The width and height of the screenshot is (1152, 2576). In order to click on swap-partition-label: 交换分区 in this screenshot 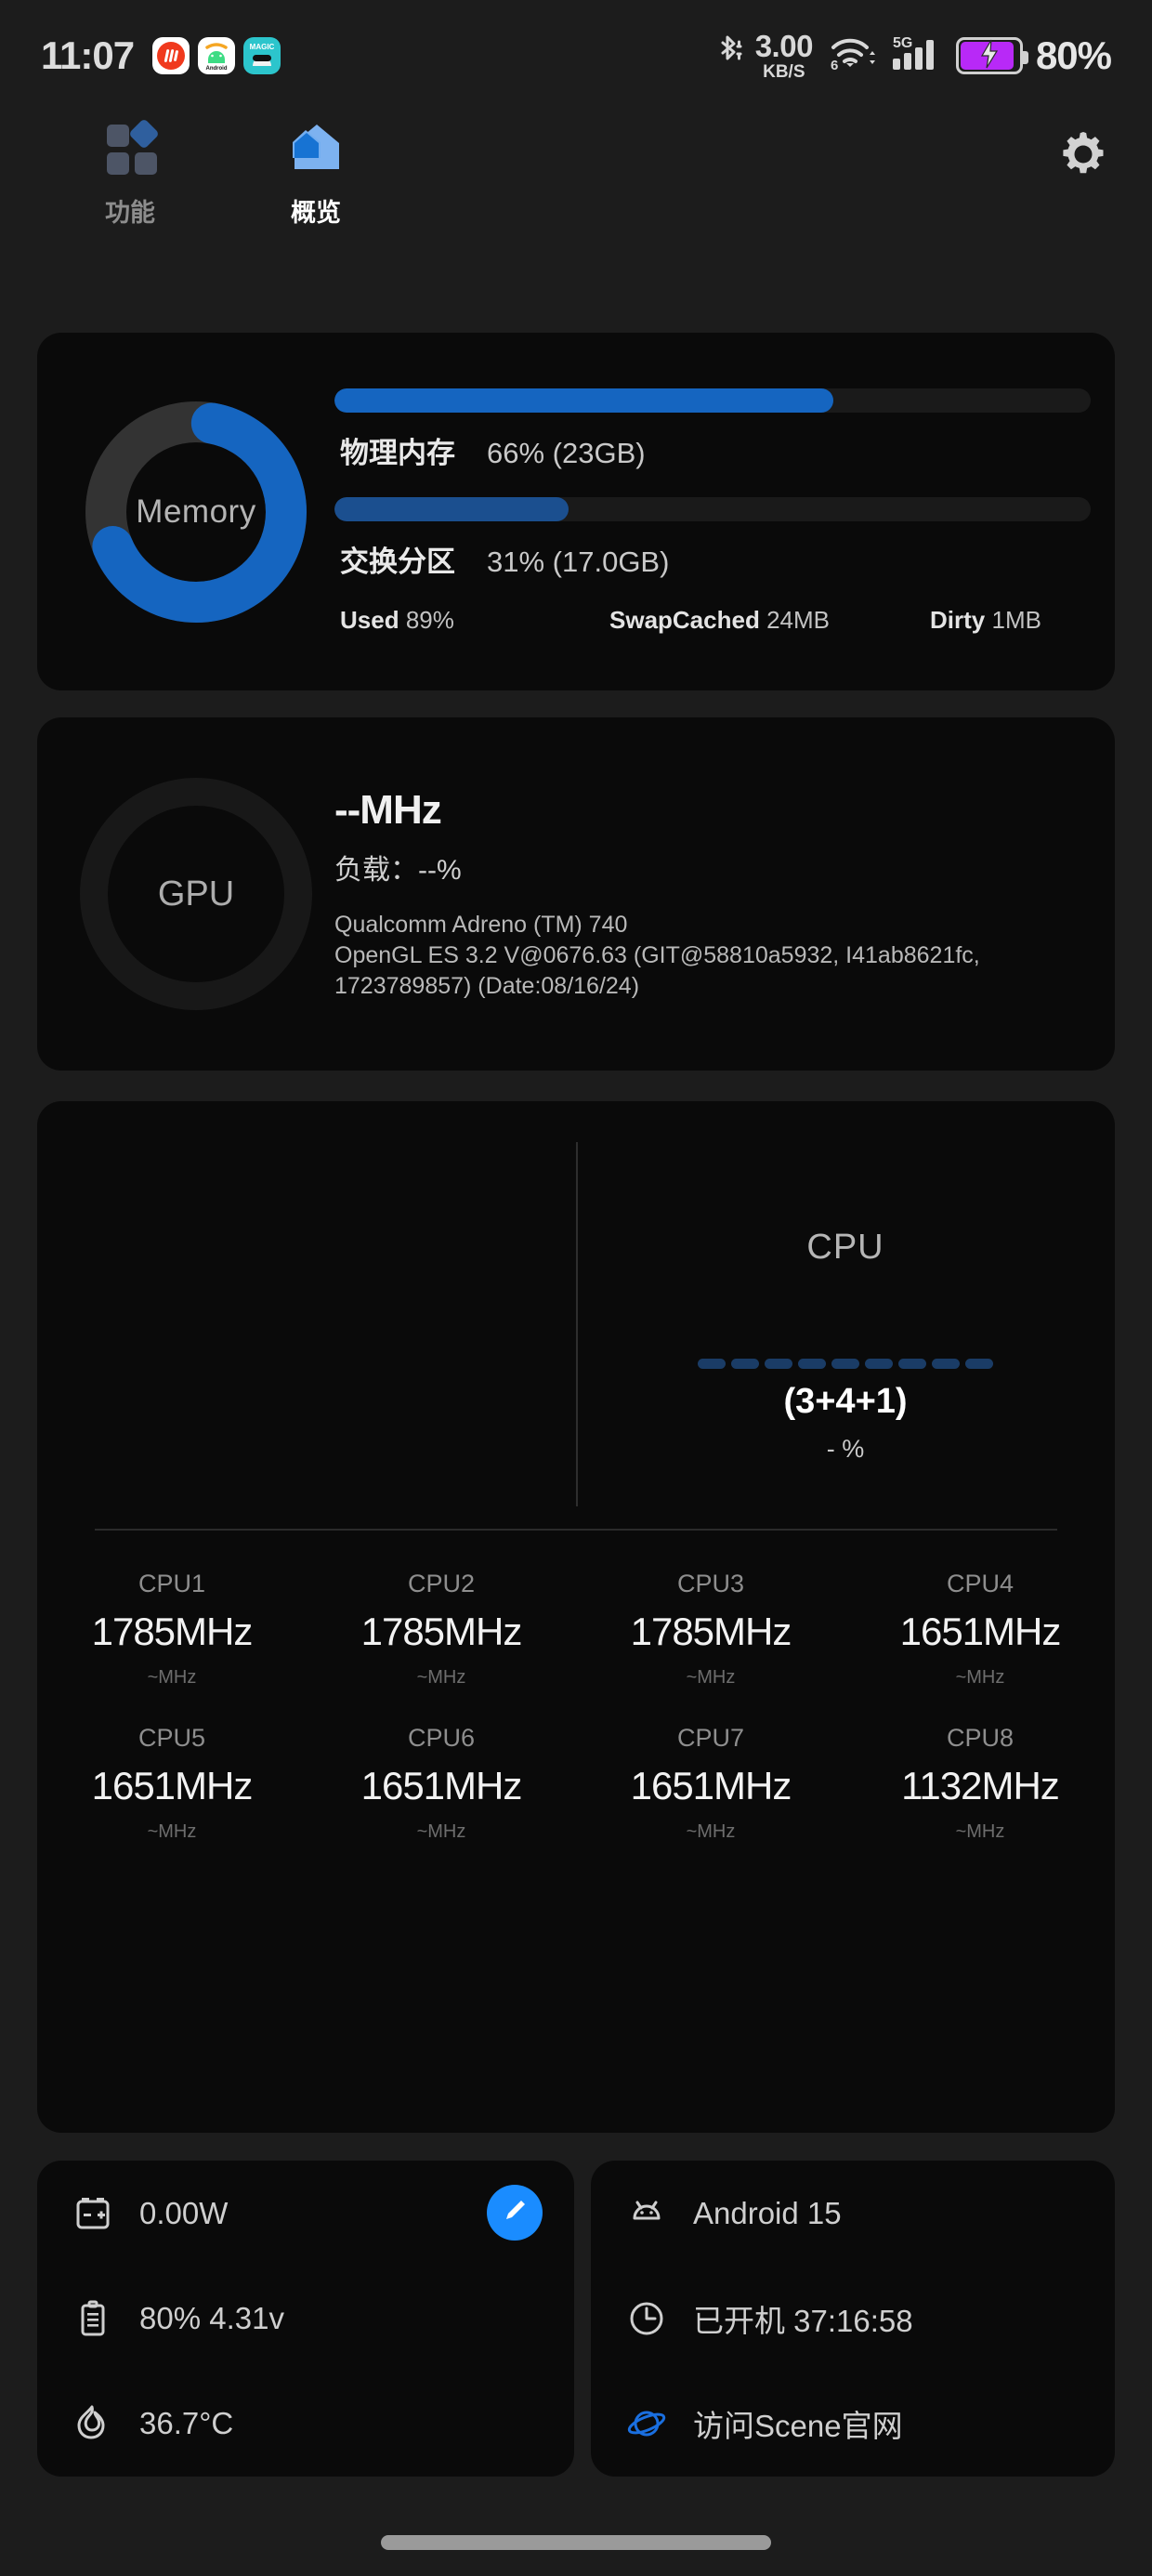, I will do `click(397, 561)`.